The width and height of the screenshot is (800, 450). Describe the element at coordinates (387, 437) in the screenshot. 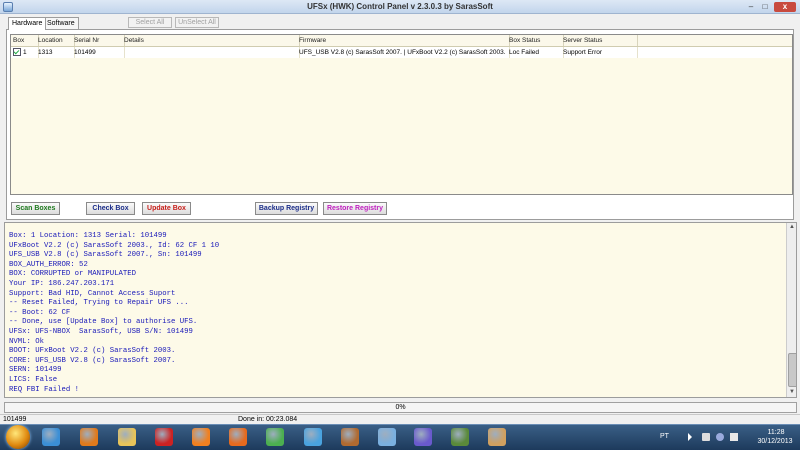

I see `notepad-icon` at that location.